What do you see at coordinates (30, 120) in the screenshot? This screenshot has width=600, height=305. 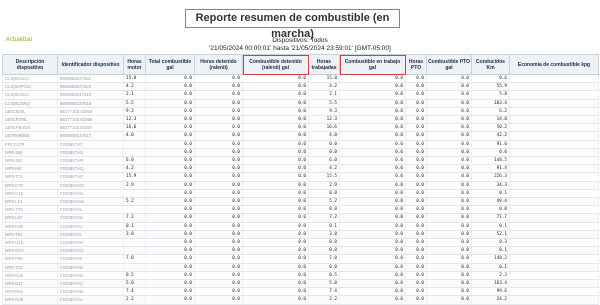 I see `cell-descripcion: LB0CR7IBL` at bounding box center [30, 120].